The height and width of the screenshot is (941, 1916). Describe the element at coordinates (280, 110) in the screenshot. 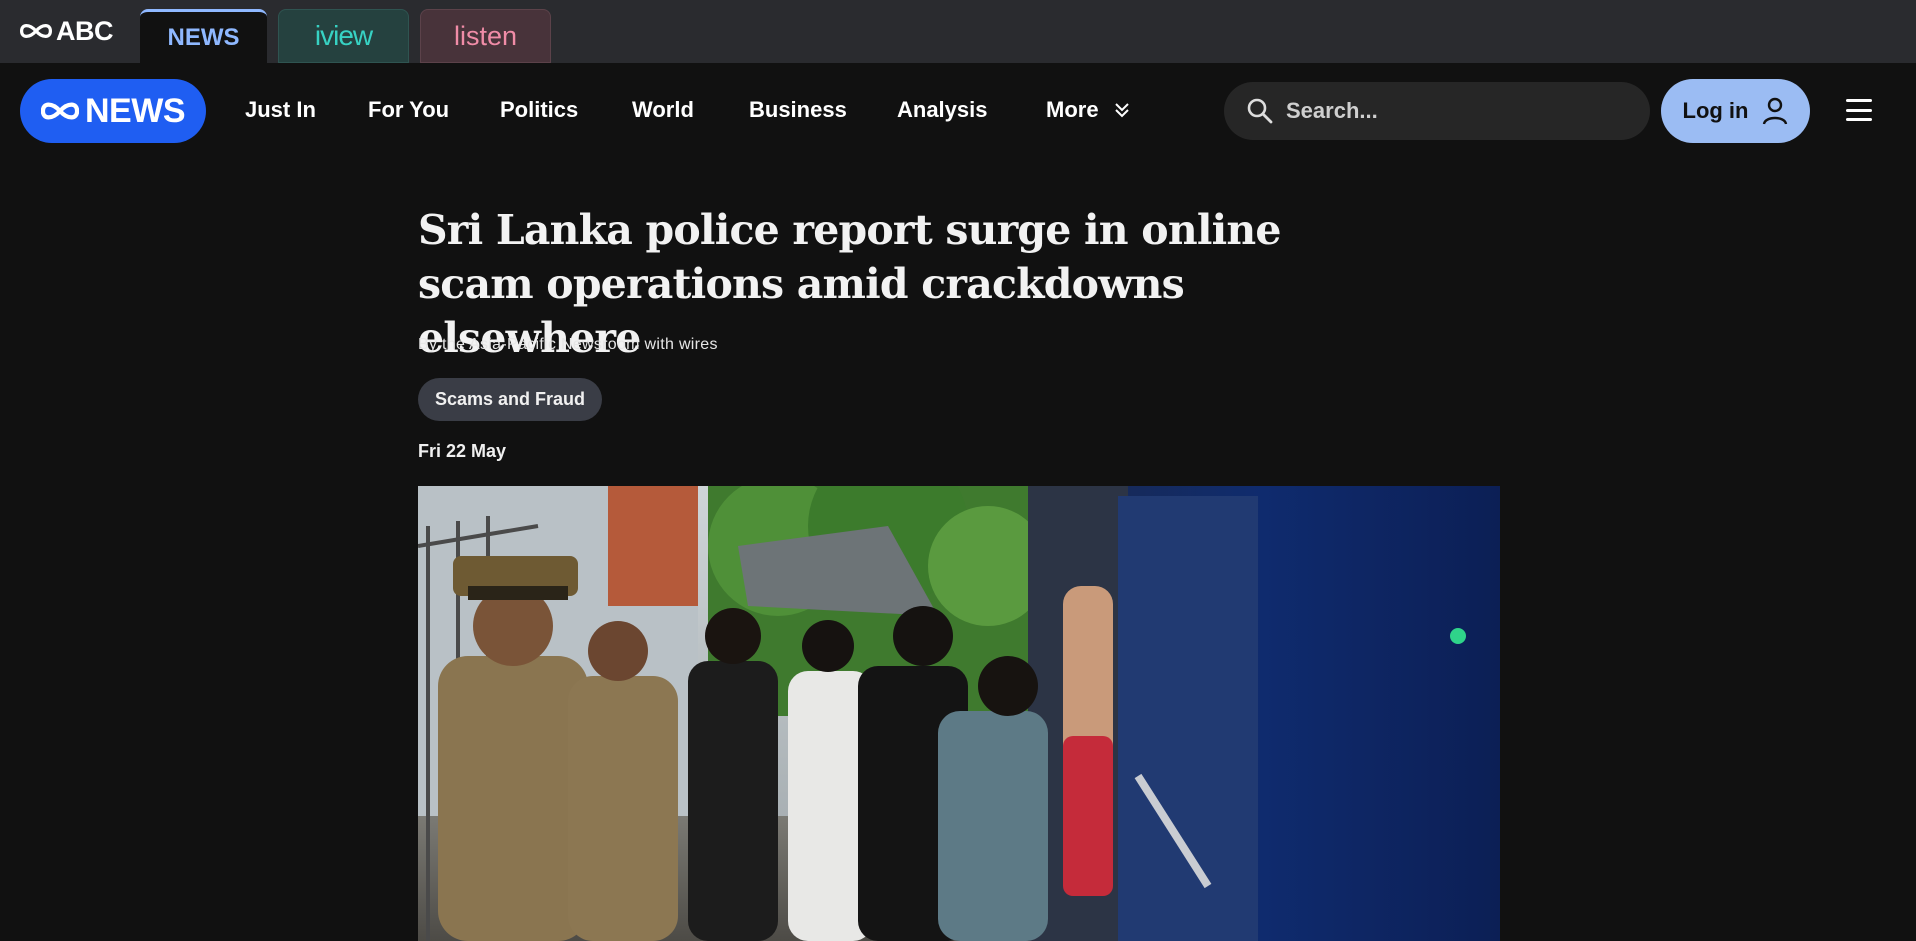

I see `nav-link-just-in: Just In` at that location.